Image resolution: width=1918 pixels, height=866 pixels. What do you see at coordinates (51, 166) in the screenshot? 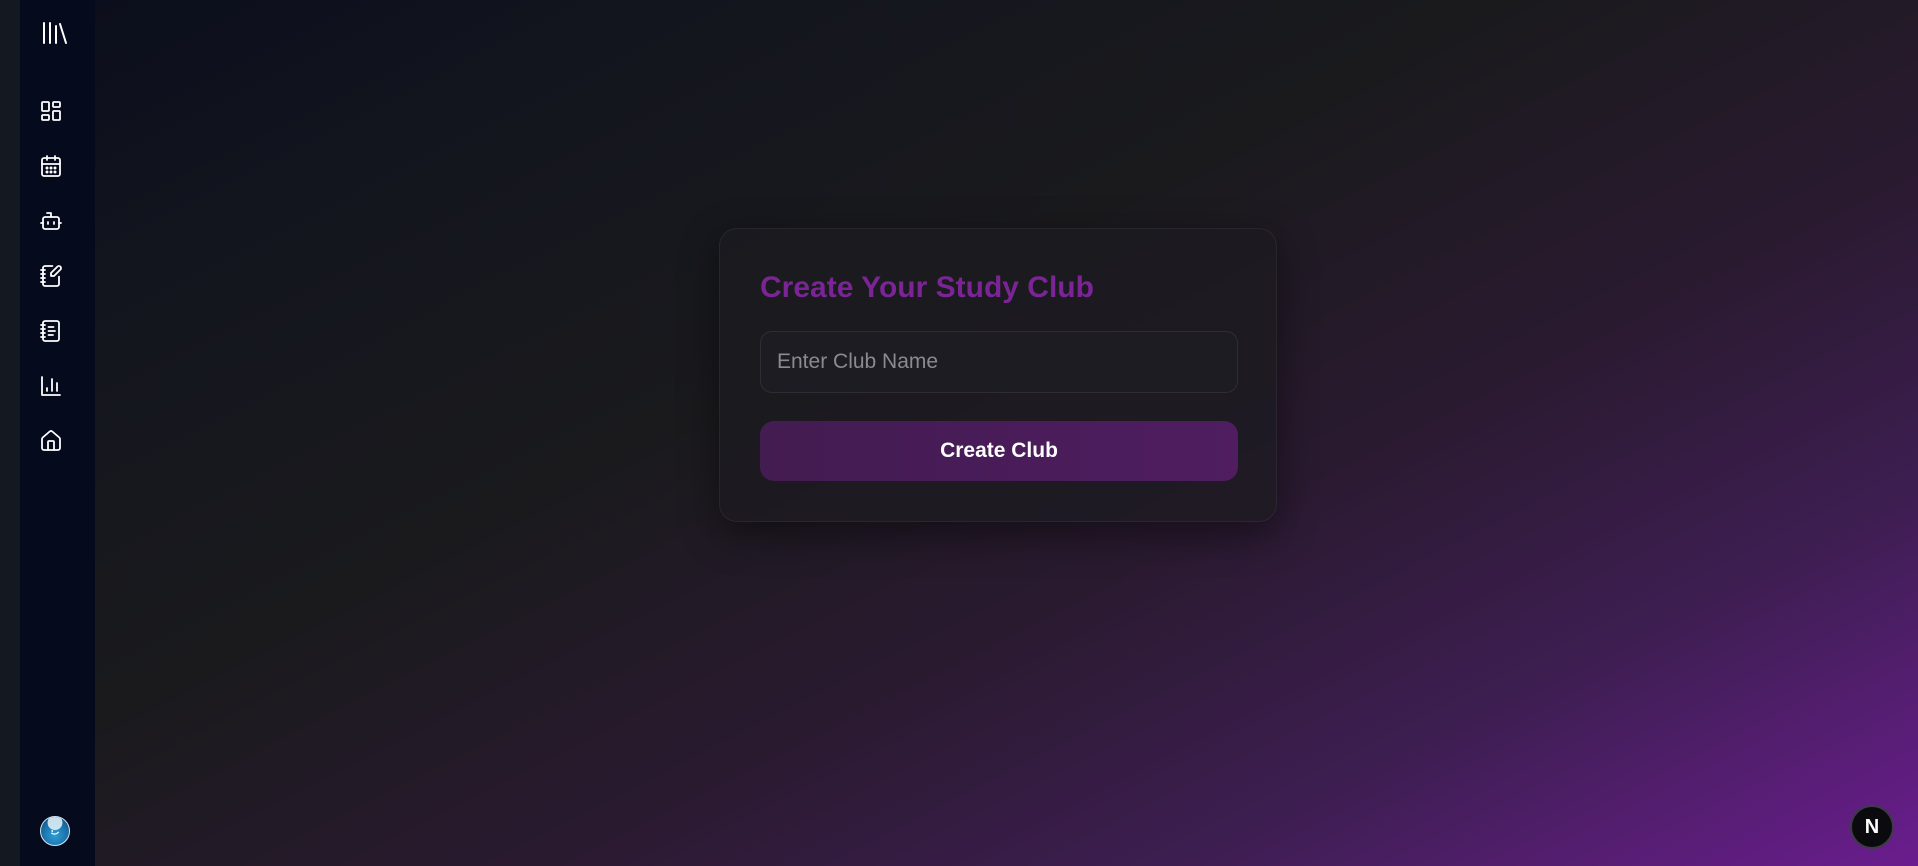
I see `calendar-icon` at bounding box center [51, 166].